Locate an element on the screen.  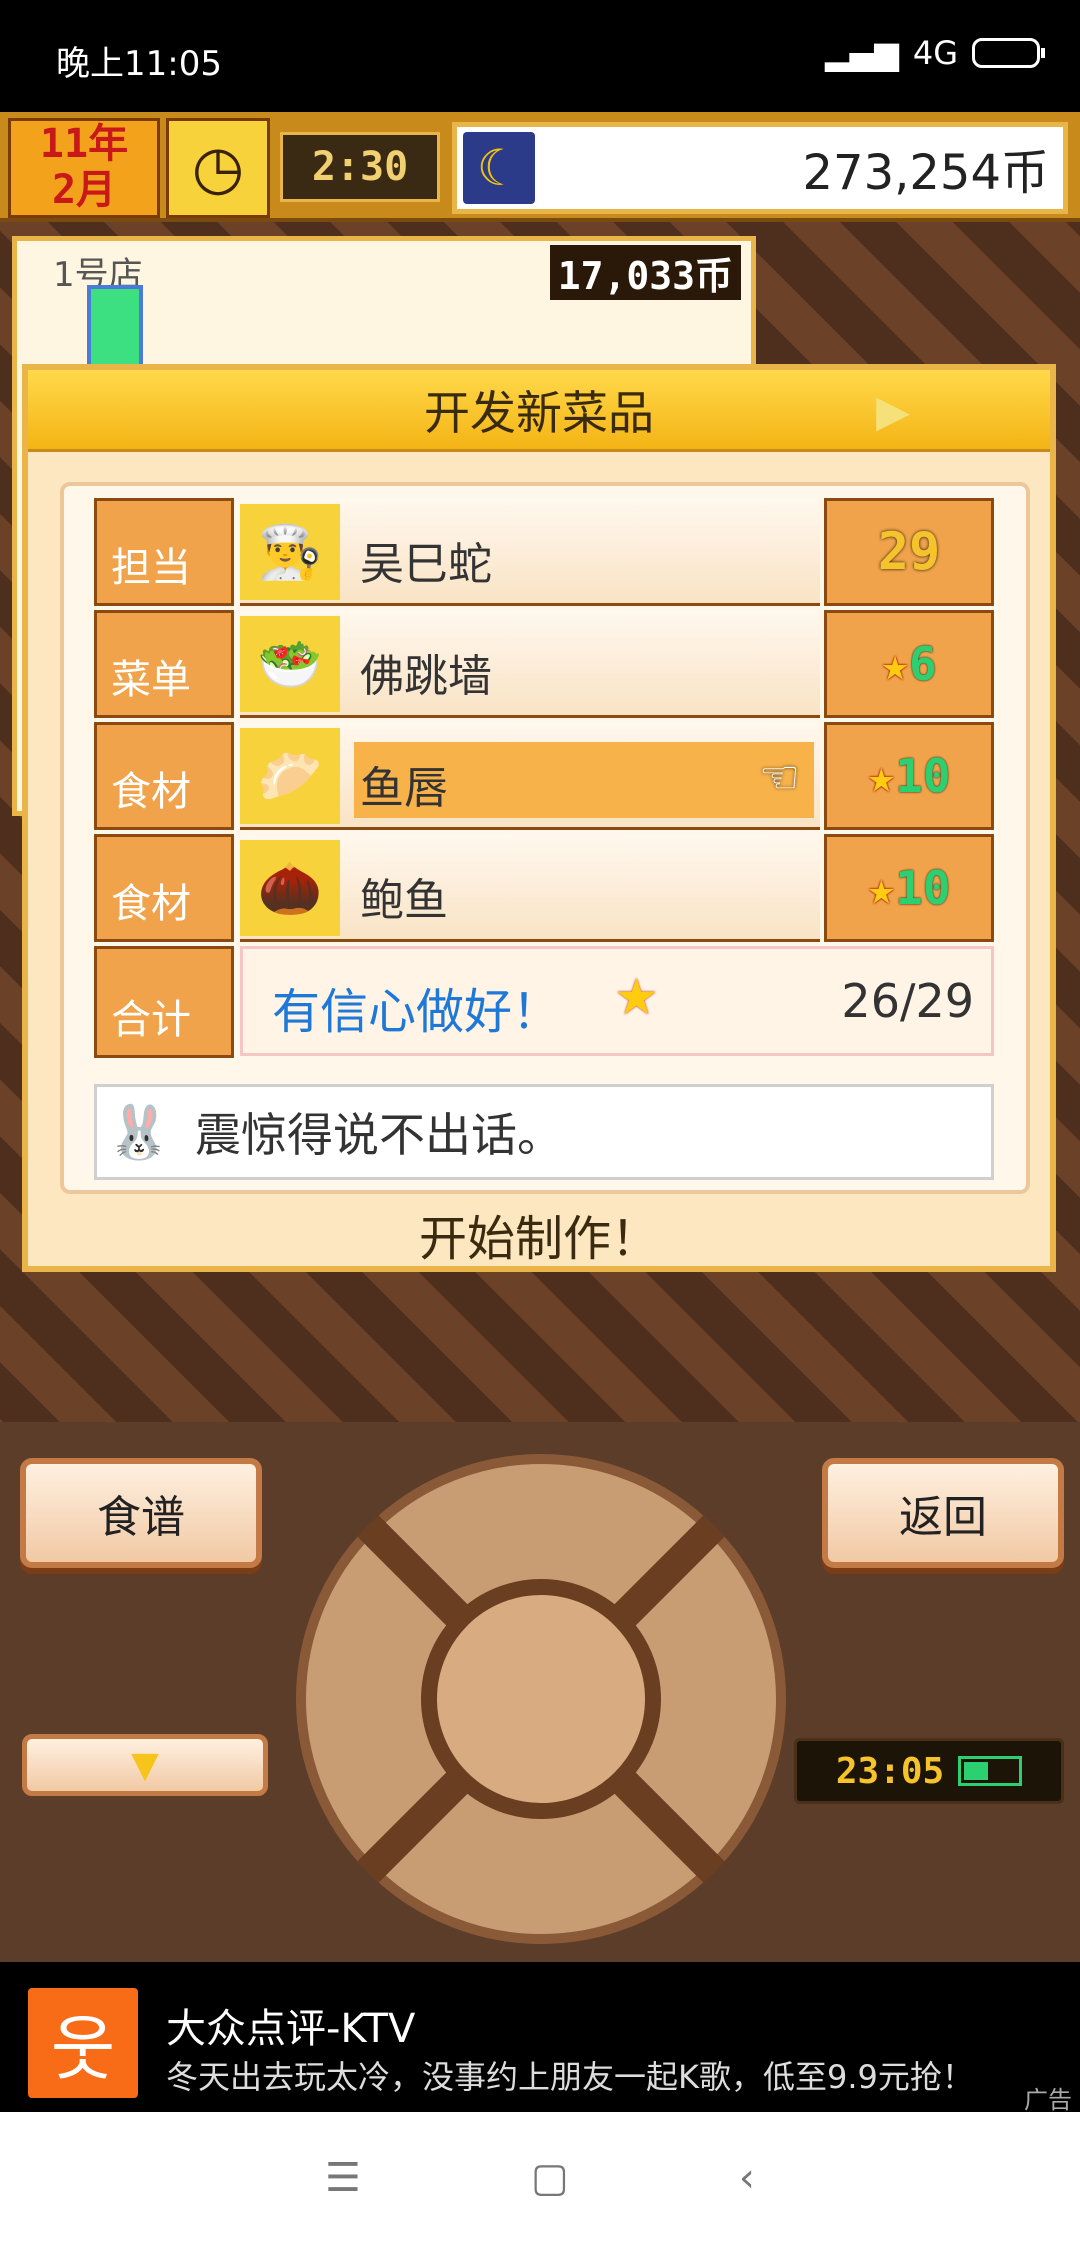
dpad is located at coordinates (541, 1699).